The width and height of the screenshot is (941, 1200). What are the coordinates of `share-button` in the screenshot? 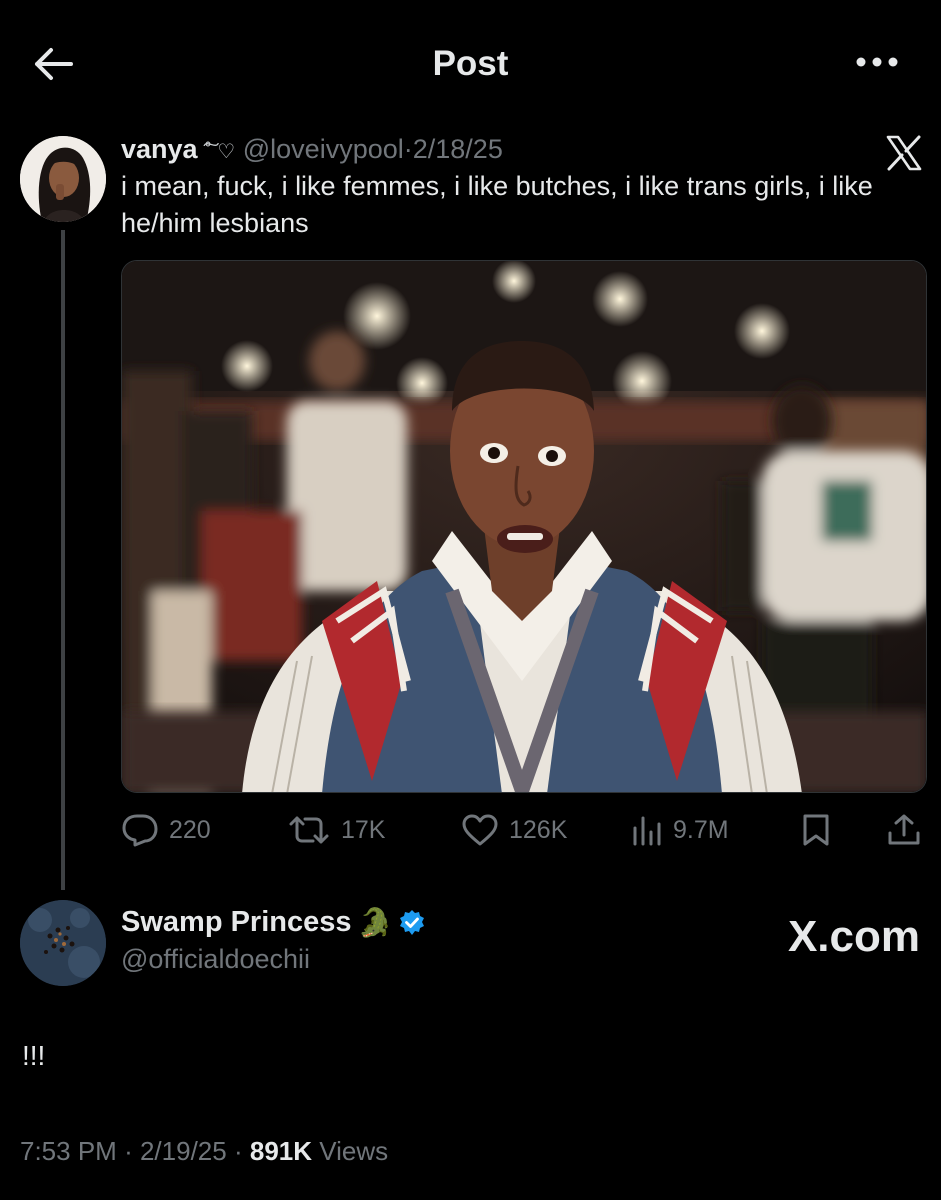 It's located at (904, 830).